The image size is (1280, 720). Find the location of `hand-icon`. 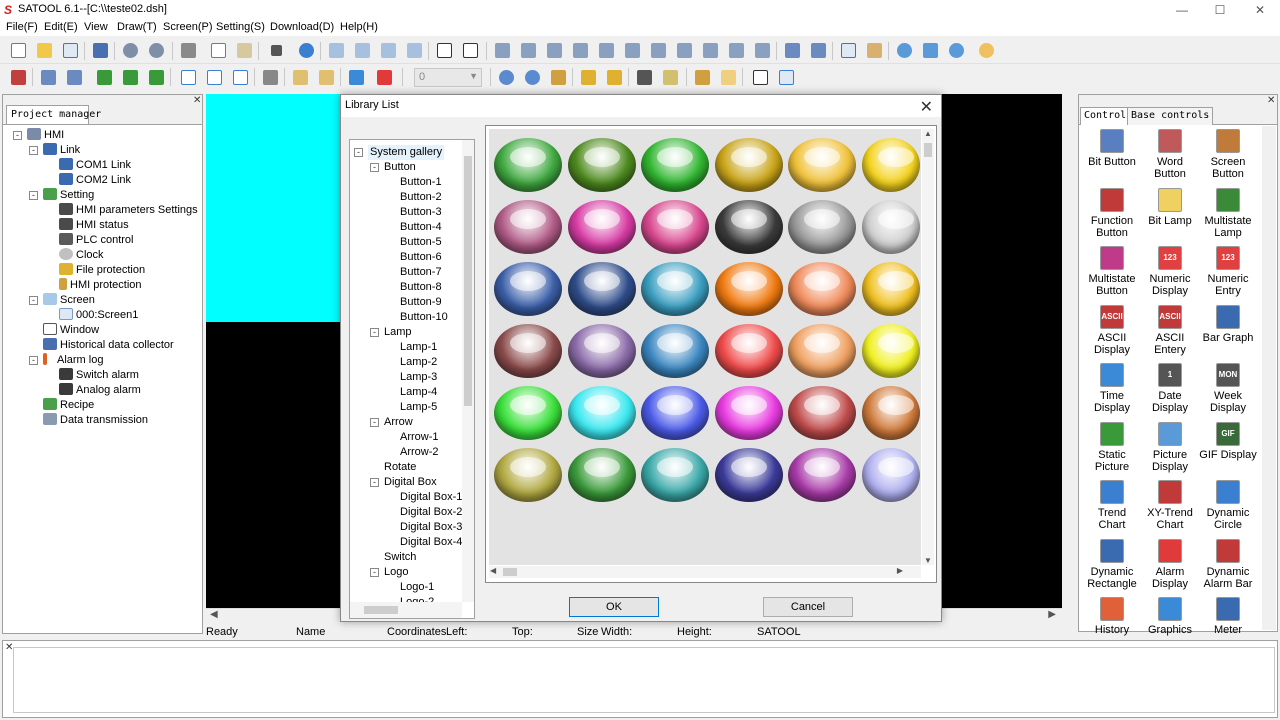

hand-icon is located at coordinates (986, 50).